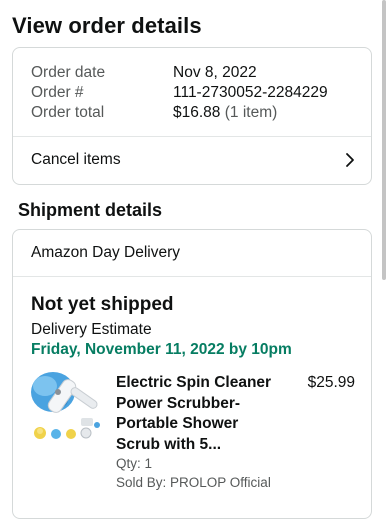 Image resolution: width=386 pixels, height=519 pixels. What do you see at coordinates (107, 25) in the screenshot?
I see `page-title: View order details` at bounding box center [107, 25].